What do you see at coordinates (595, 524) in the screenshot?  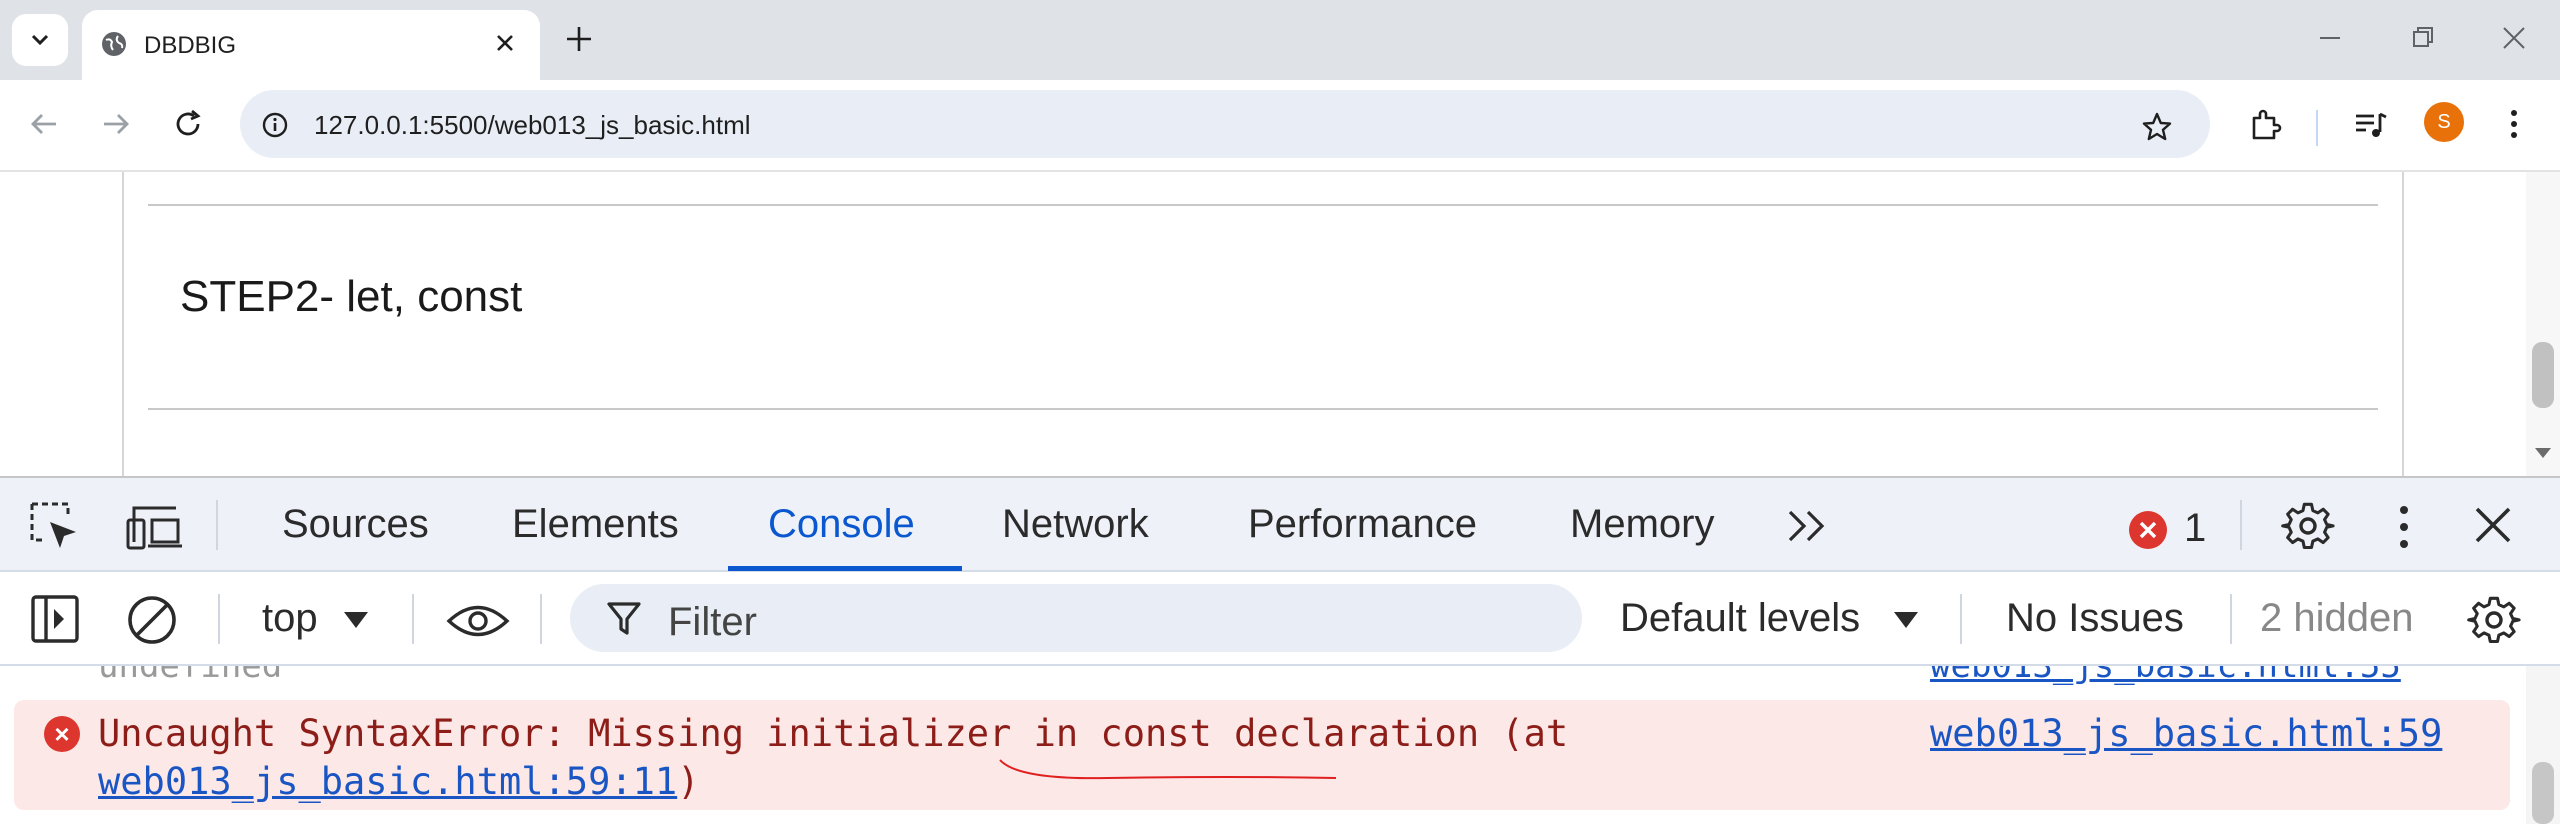 I see `tab-elements: Elements` at bounding box center [595, 524].